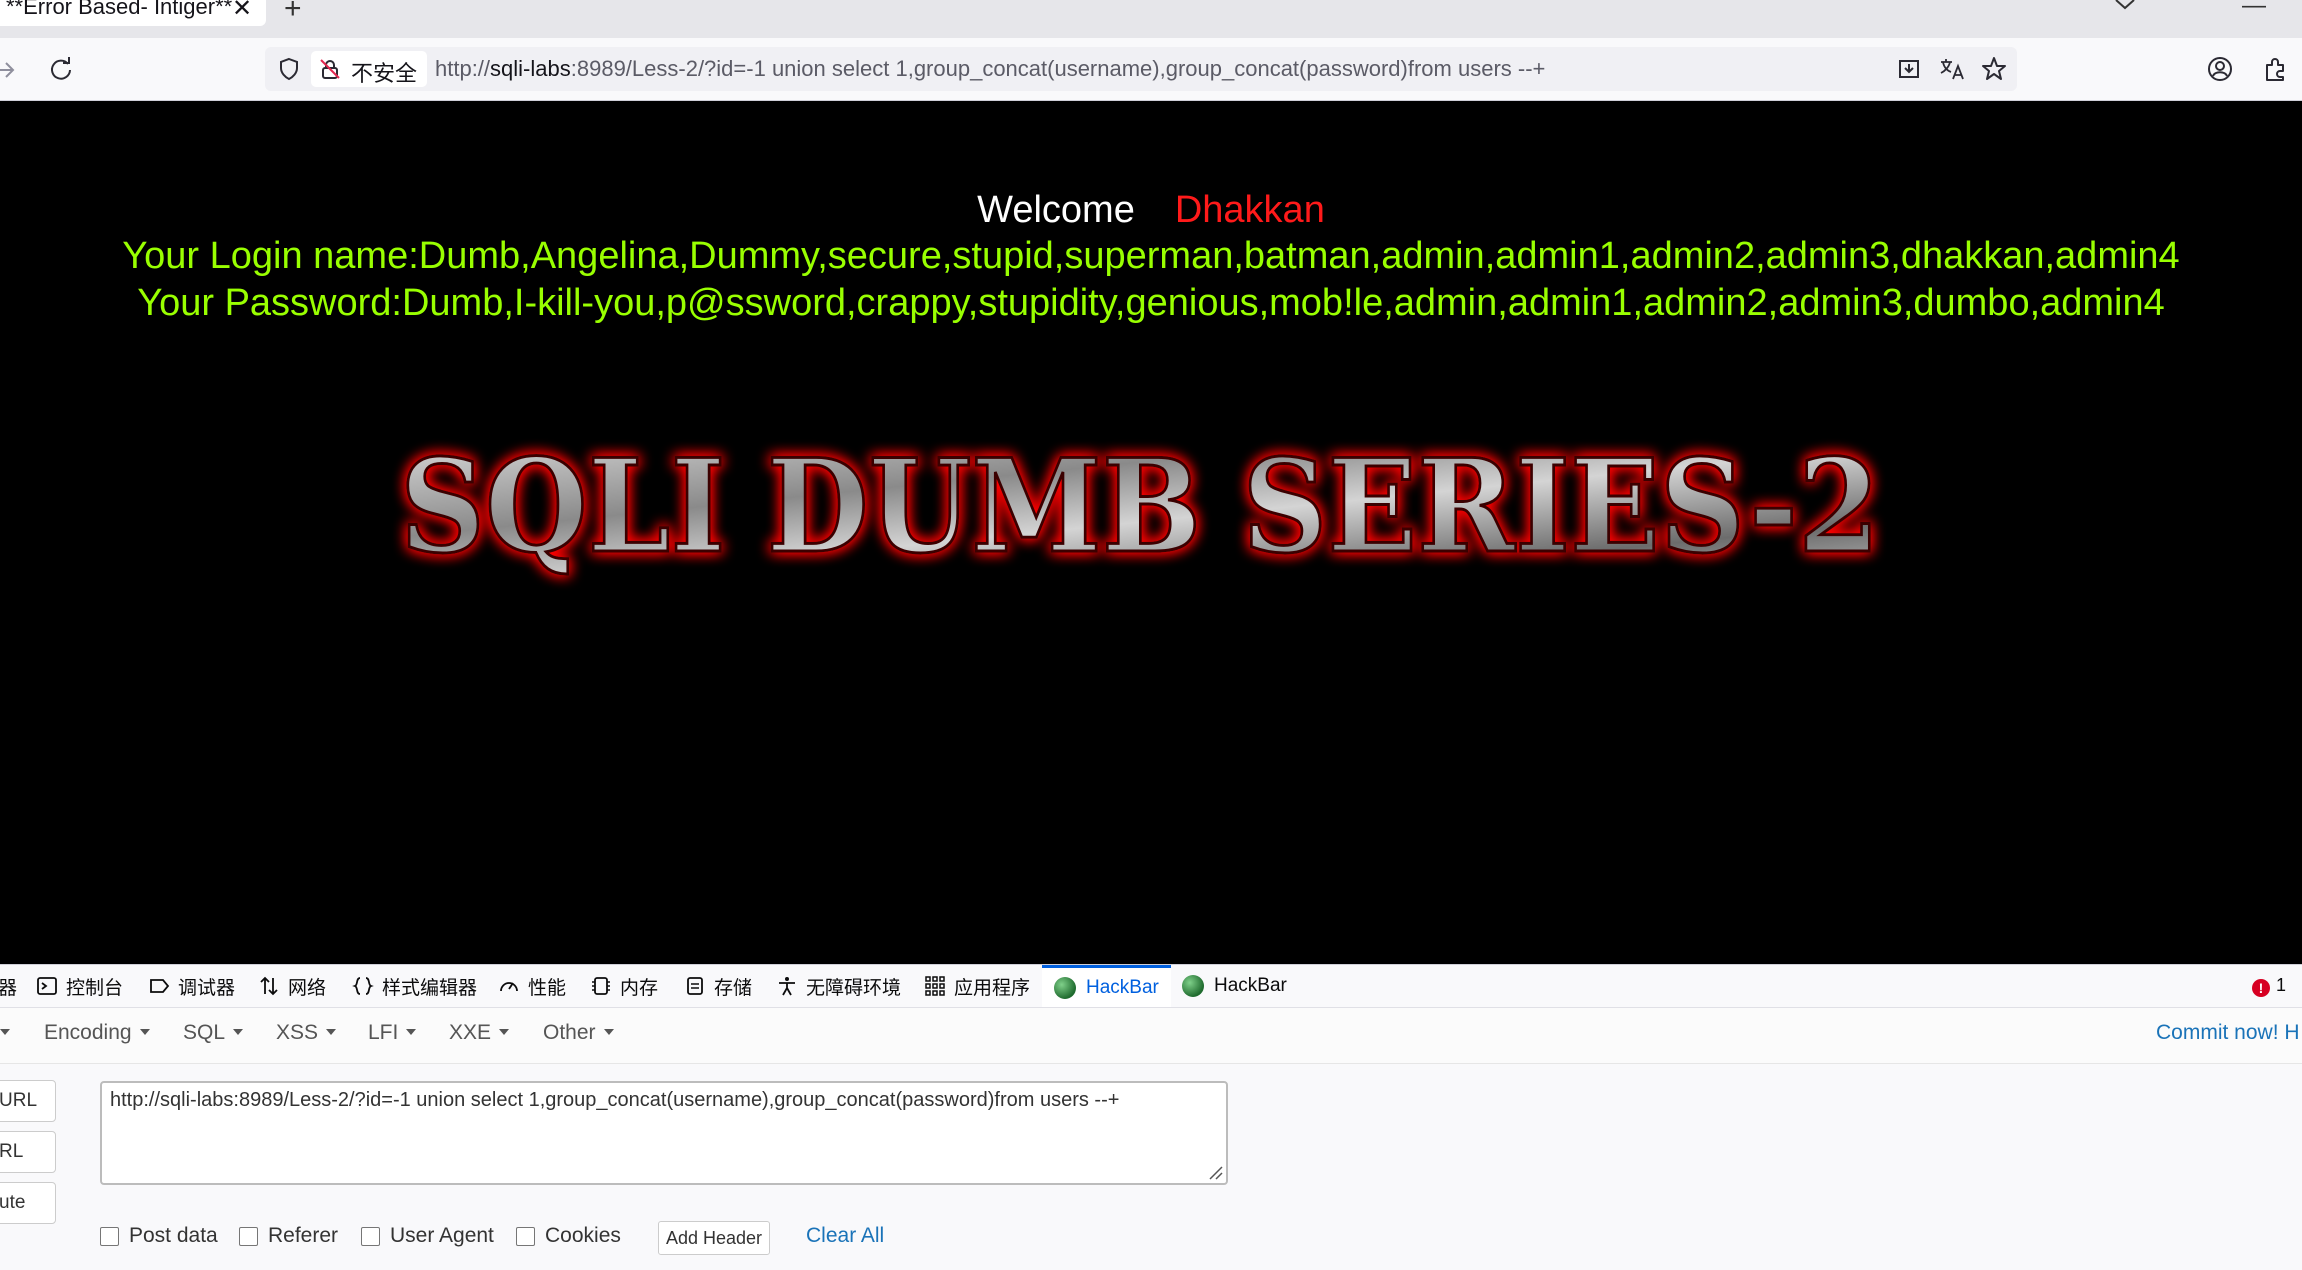 The height and width of the screenshot is (1270, 2302). I want to click on grid-icon, so click(935, 986).